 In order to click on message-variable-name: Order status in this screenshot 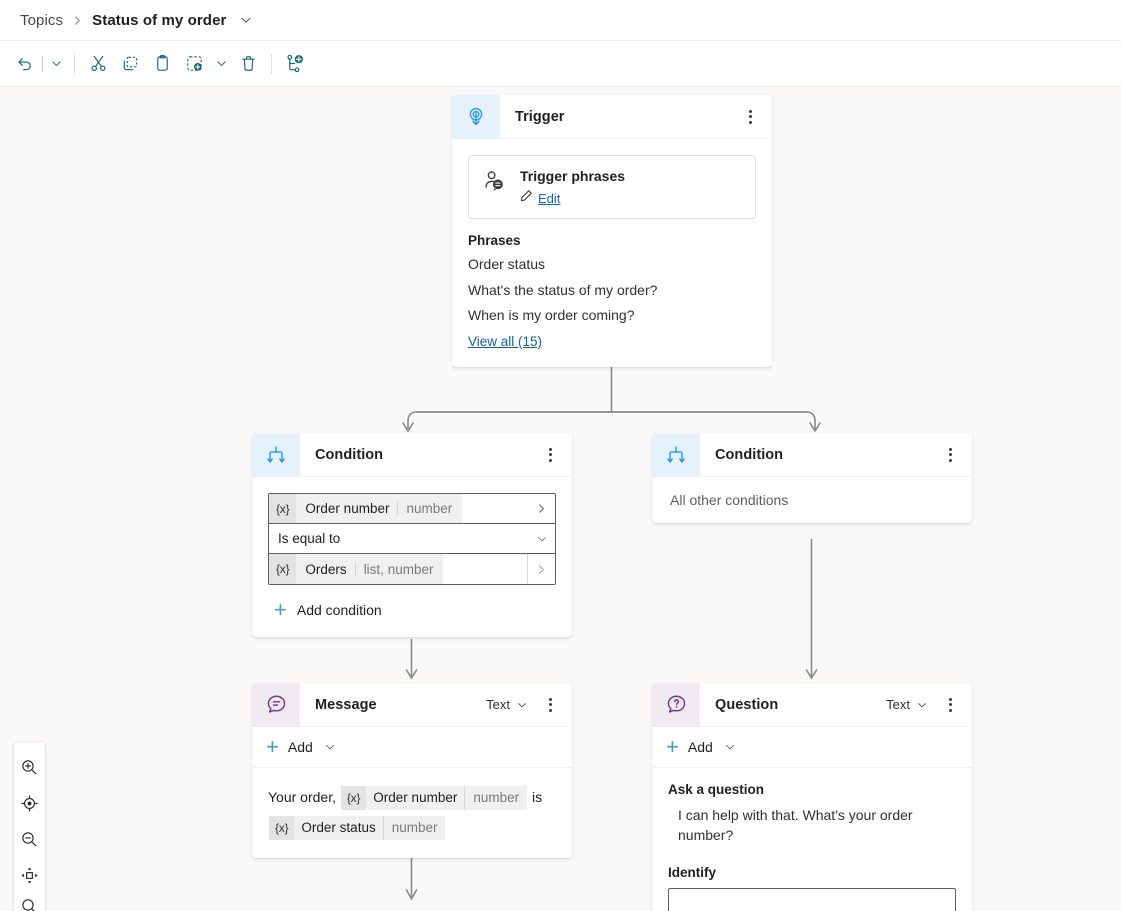, I will do `click(339, 828)`.